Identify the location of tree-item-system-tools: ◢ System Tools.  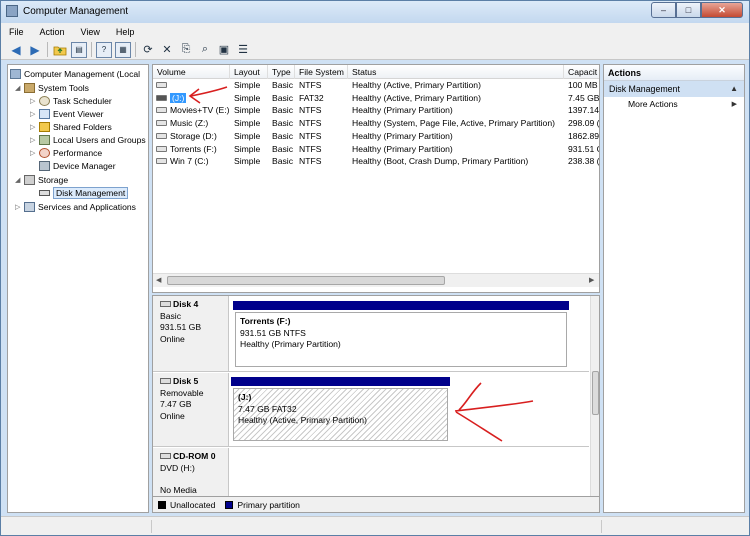
(52, 87).